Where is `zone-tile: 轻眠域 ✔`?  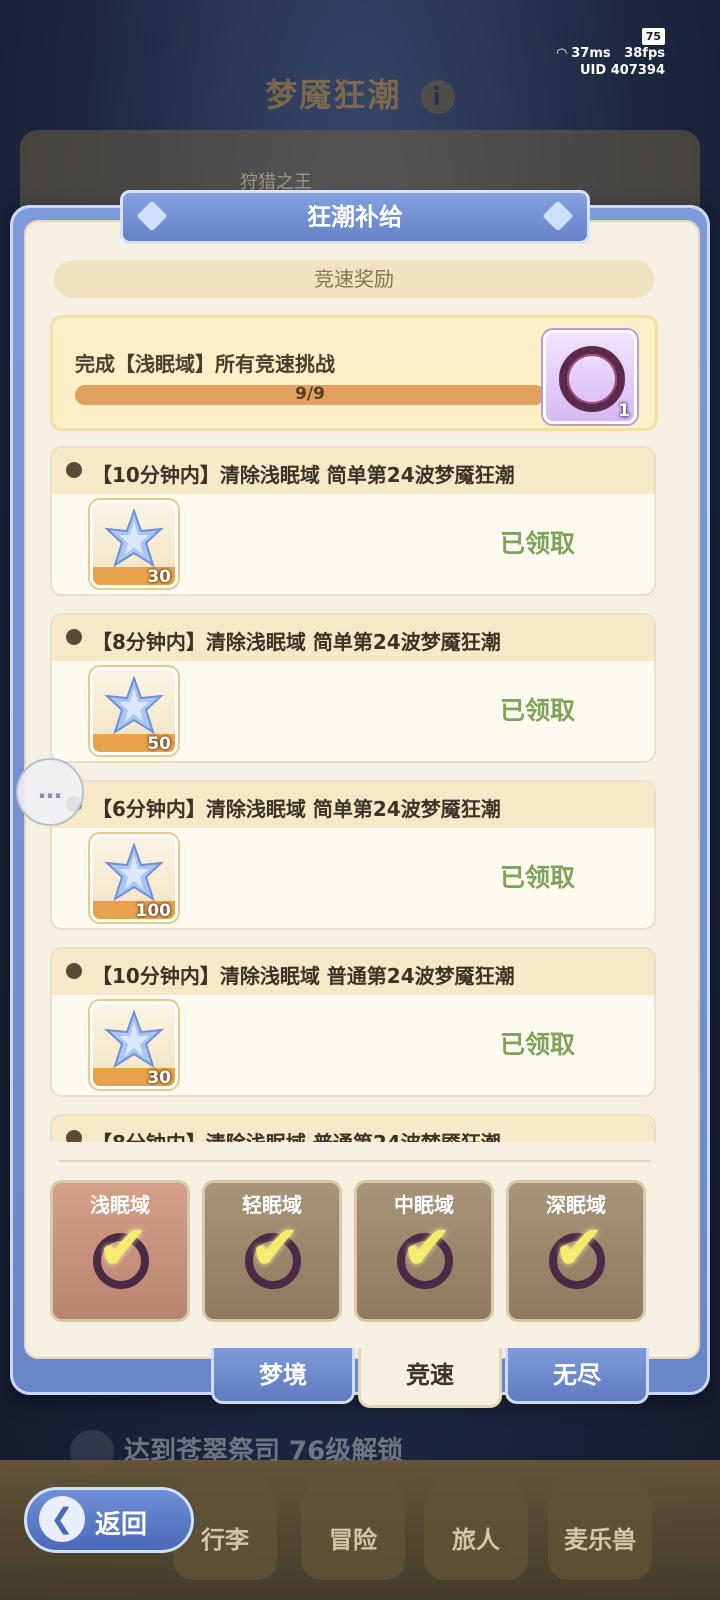 zone-tile: 轻眠域 ✔ is located at coordinates (272, 1251).